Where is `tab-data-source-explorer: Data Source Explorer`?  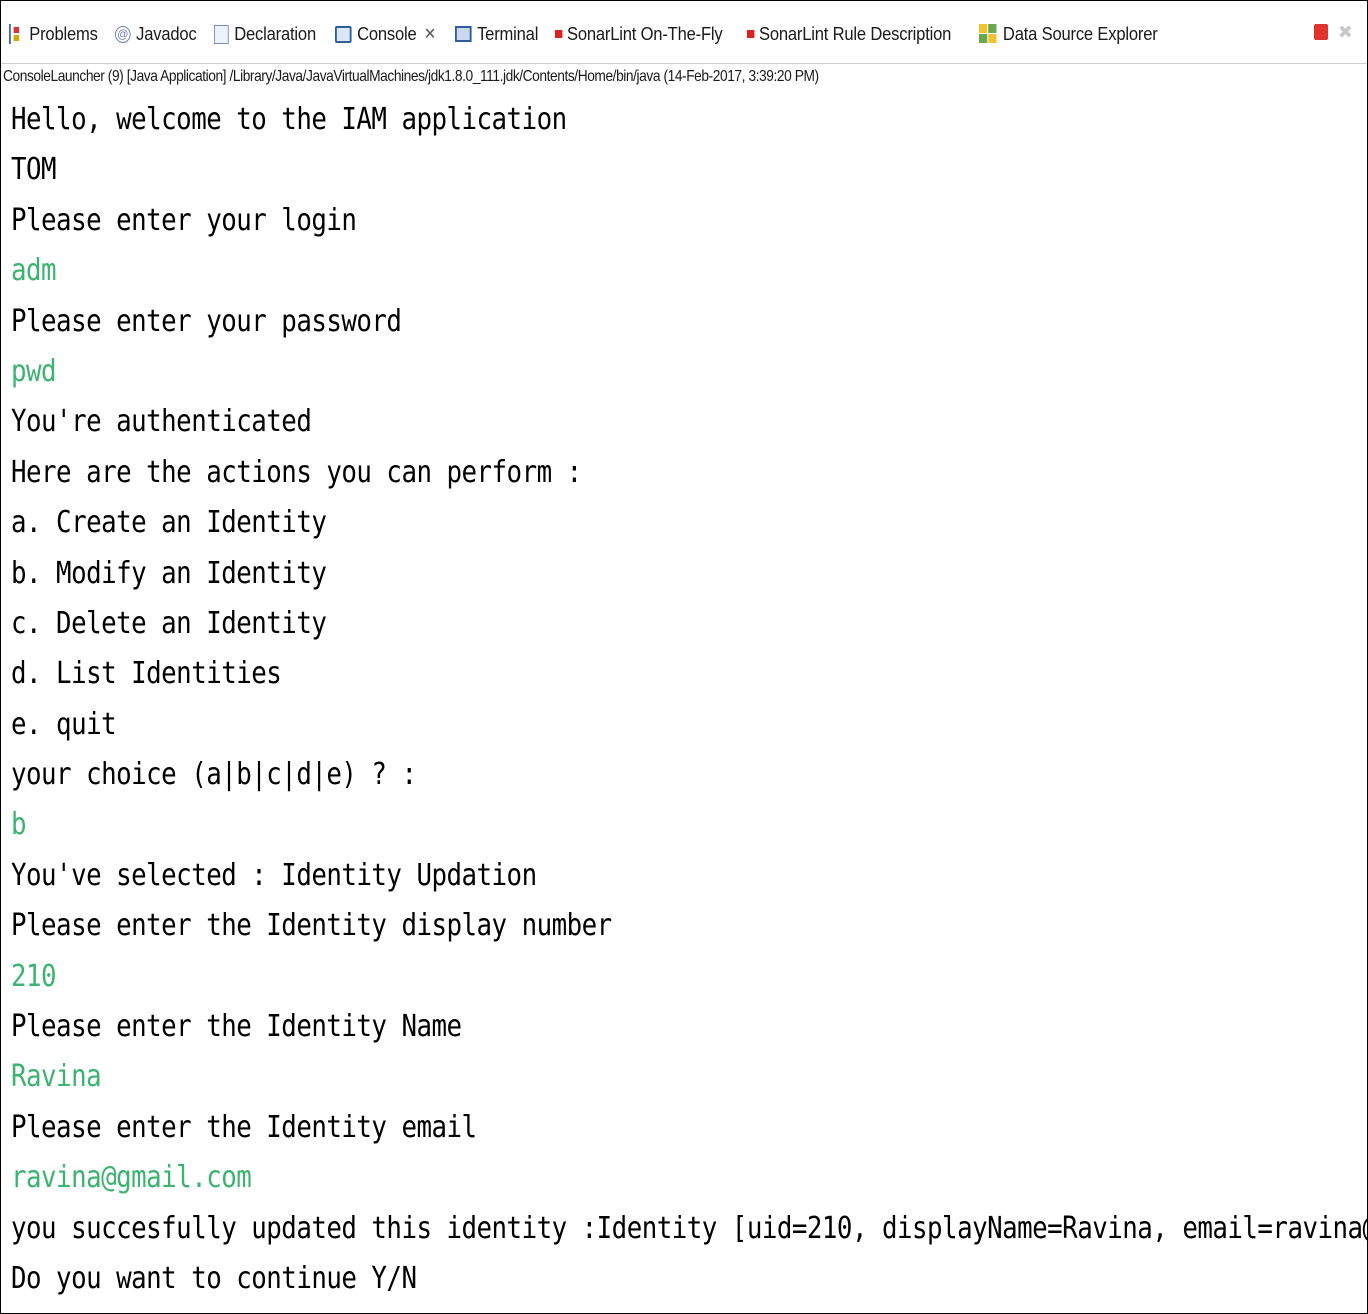
tab-data-source-explorer: Data Source Explorer is located at coordinates (1068, 34).